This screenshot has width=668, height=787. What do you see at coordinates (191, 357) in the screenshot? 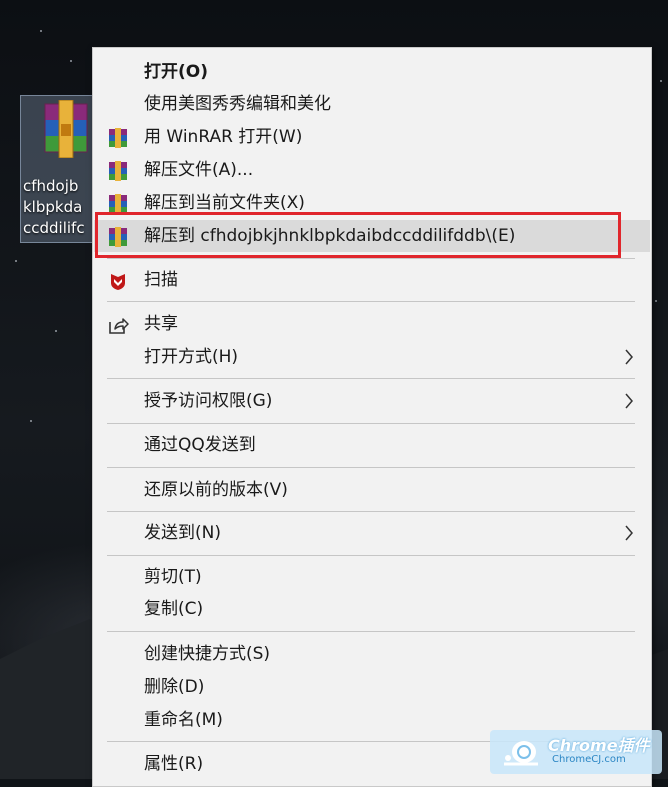
I see `menu-item-label: 打开方式(H)` at bounding box center [191, 357].